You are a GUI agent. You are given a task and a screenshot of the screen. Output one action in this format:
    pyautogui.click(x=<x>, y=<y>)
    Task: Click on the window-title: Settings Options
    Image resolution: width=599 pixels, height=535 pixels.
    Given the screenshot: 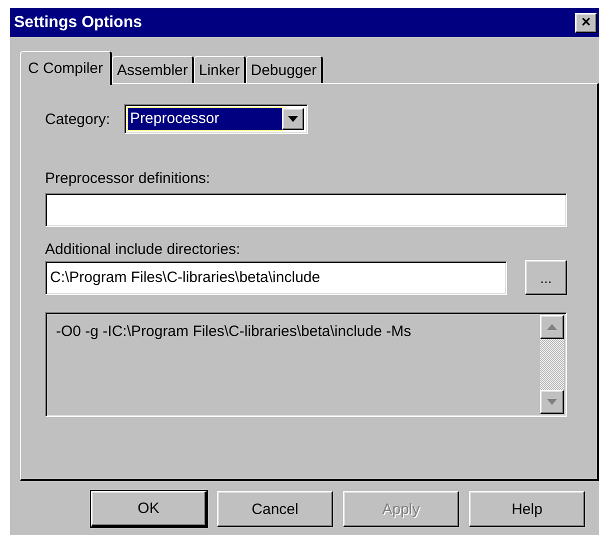 What is the action you would take?
    pyautogui.click(x=78, y=23)
    